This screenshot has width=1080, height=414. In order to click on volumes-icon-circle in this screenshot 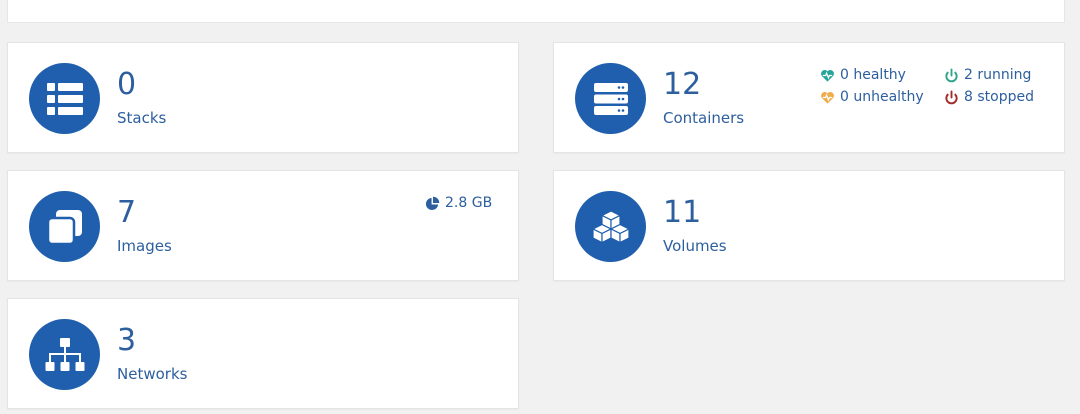, I will do `click(610, 226)`.